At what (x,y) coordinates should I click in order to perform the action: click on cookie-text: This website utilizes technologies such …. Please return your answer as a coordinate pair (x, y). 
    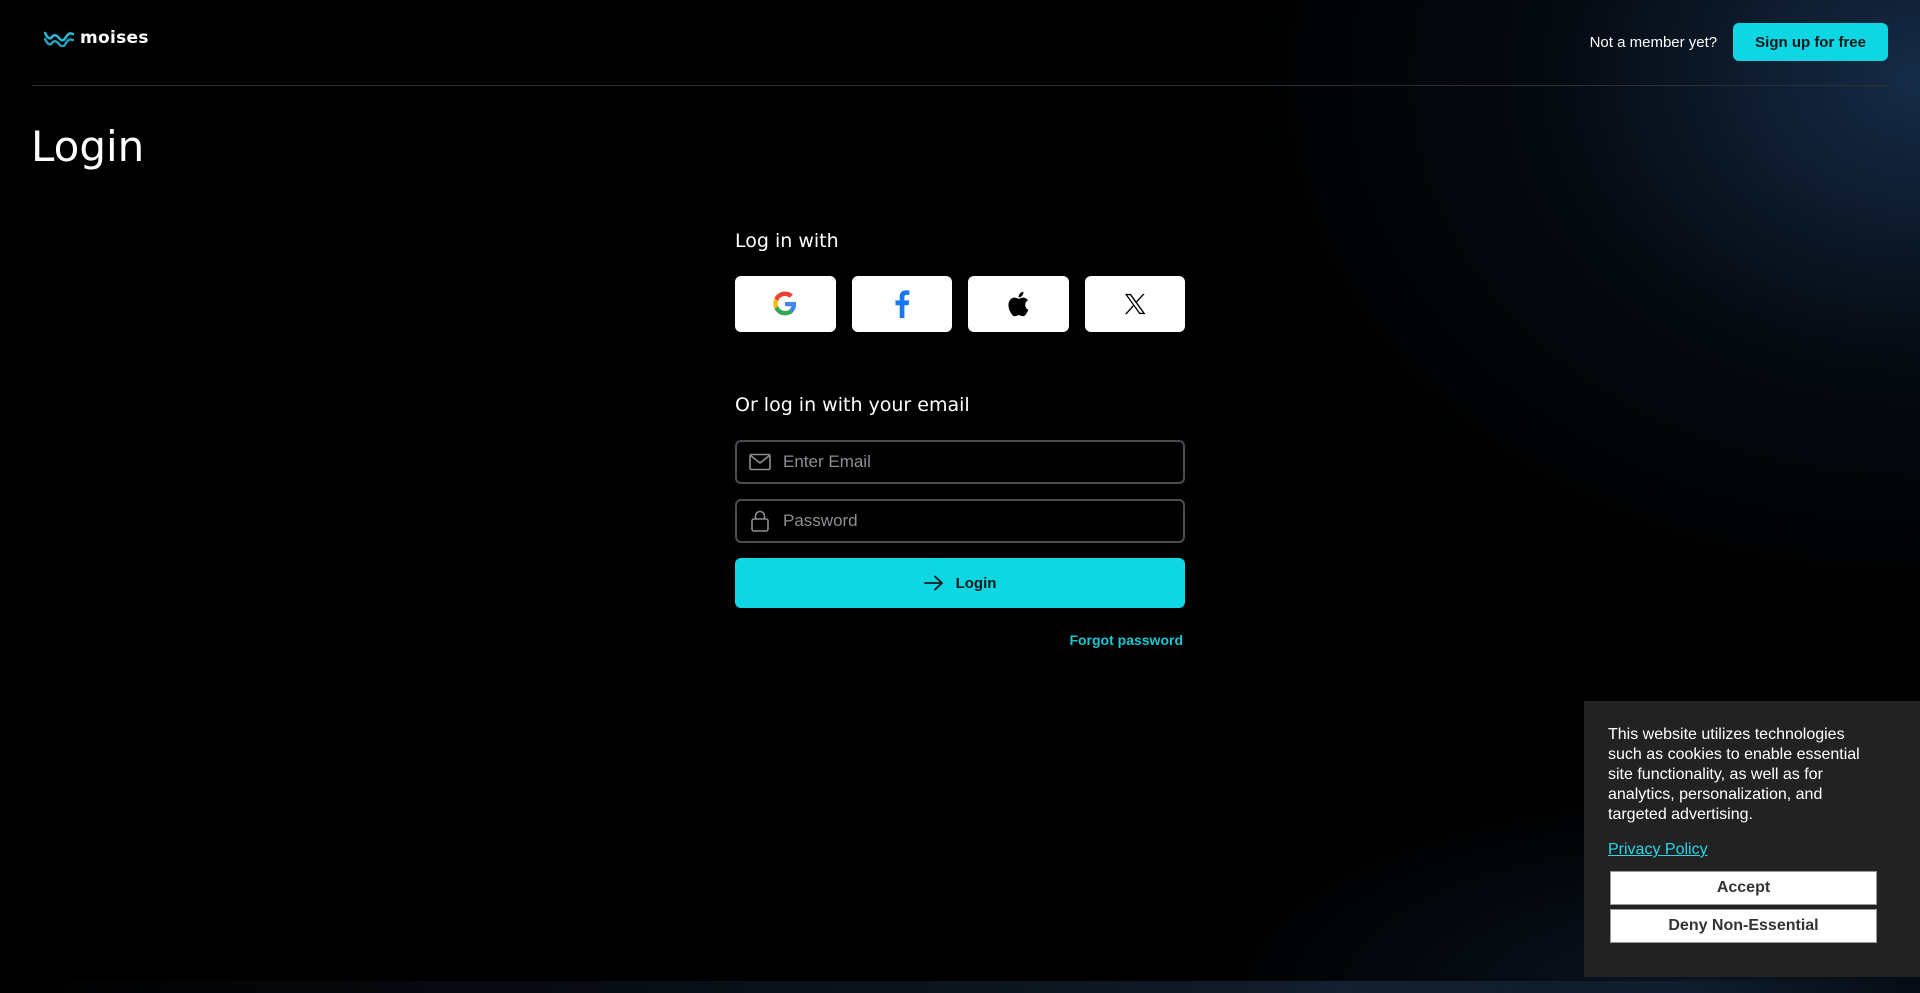
    Looking at the image, I should click on (1734, 774).